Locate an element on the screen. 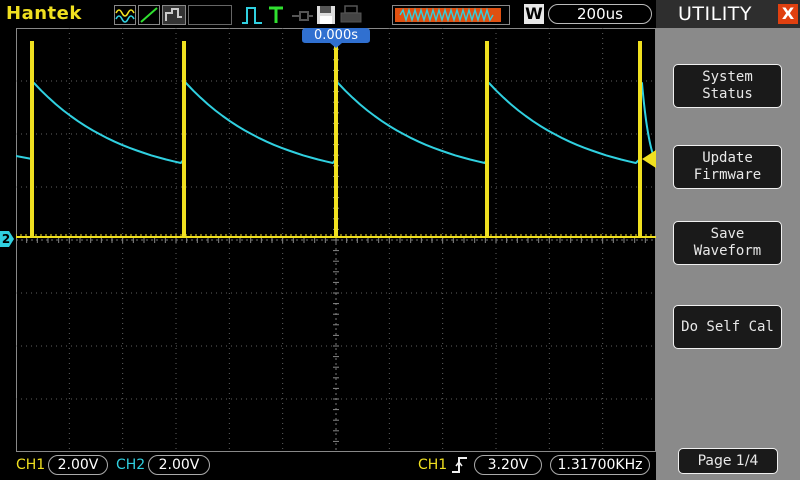 The image size is (800, 480). rising-edge-icon is located at coordinates (459, 465).